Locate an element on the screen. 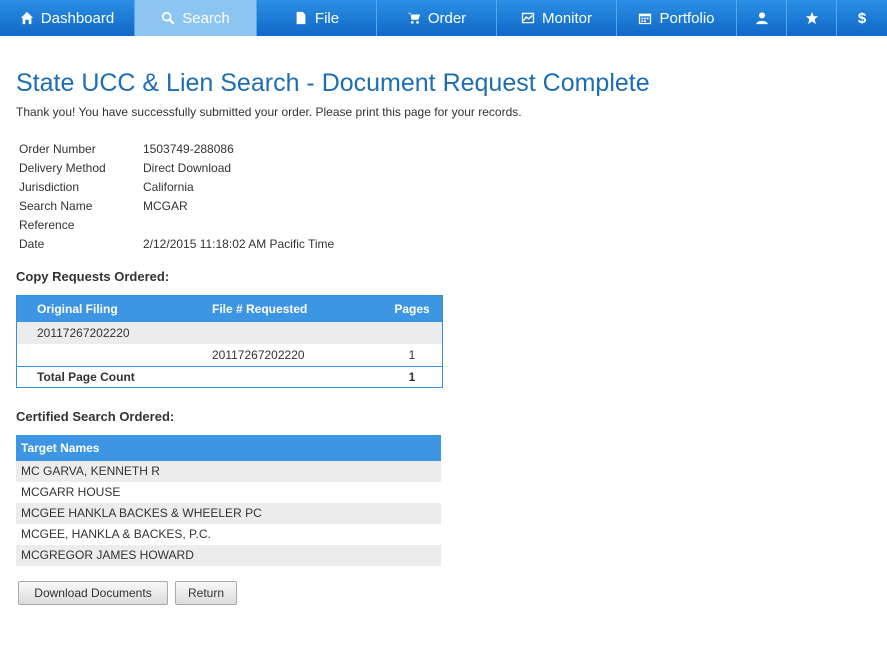 The width and height of the screenshot is (887, 652). star-icon is located at coordinates (812, 18).